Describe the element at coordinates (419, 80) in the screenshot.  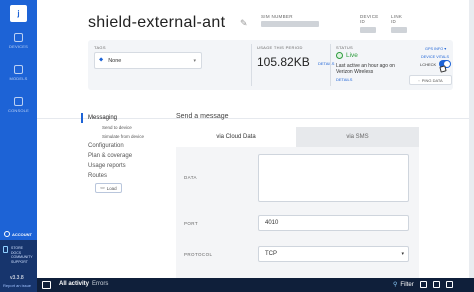
I see `ping-icon: ◦` at that location.